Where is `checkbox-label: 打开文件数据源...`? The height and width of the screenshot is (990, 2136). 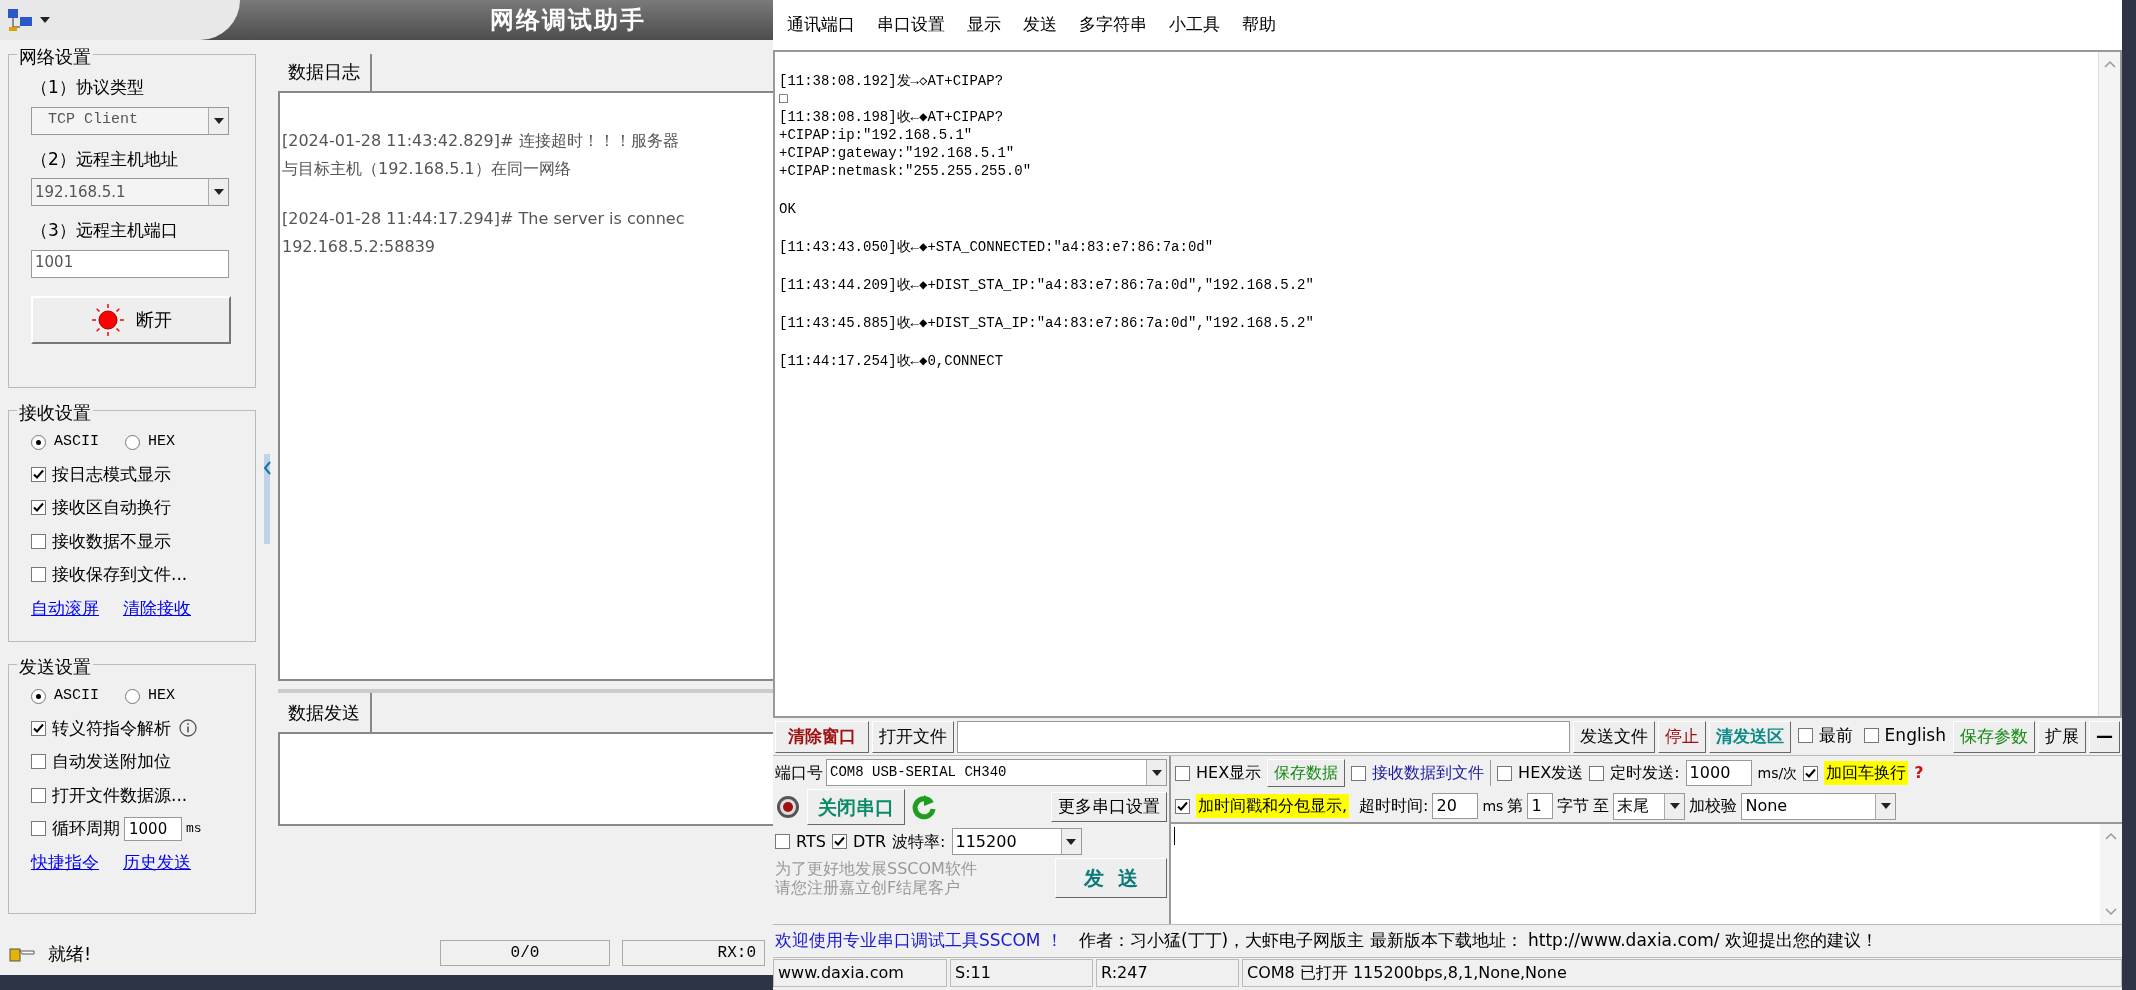
checkbox-label: 打开文件数据源... is located at coordinates (120, 795).